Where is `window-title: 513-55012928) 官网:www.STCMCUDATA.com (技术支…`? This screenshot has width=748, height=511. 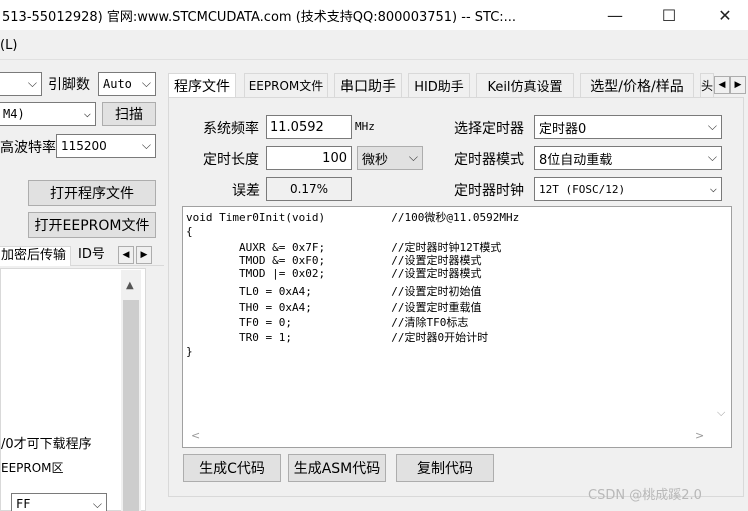 window-title: 513-55012928) 官网:www.STCMCUDATA.com (技术支… is located at coordinates (259, 17).